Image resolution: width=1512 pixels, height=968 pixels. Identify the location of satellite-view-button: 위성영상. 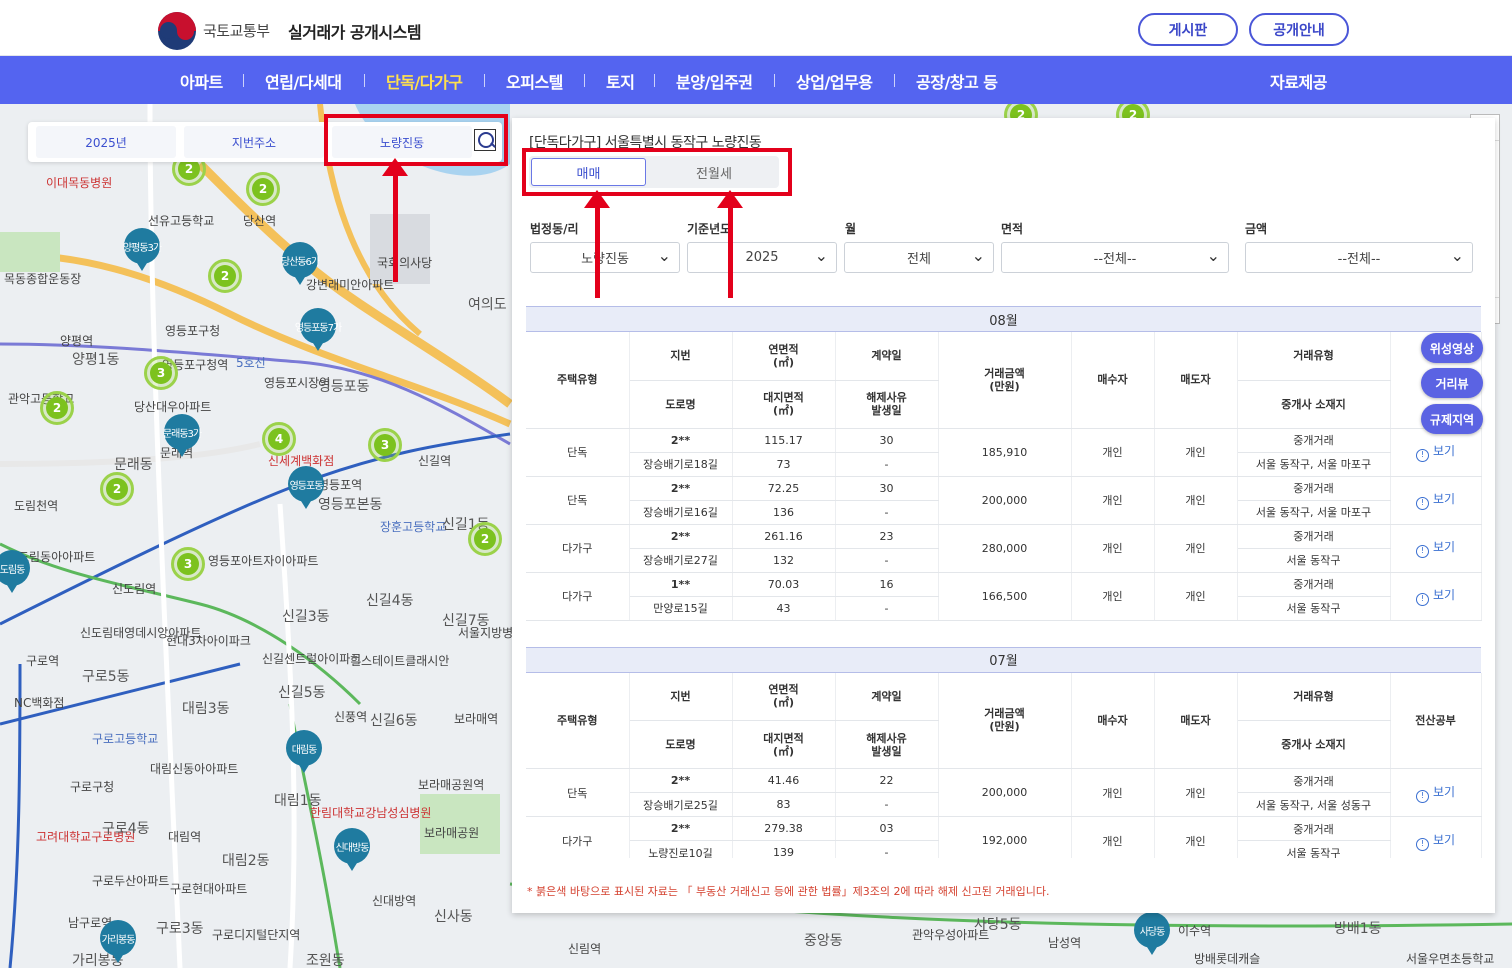
(1452, 348).